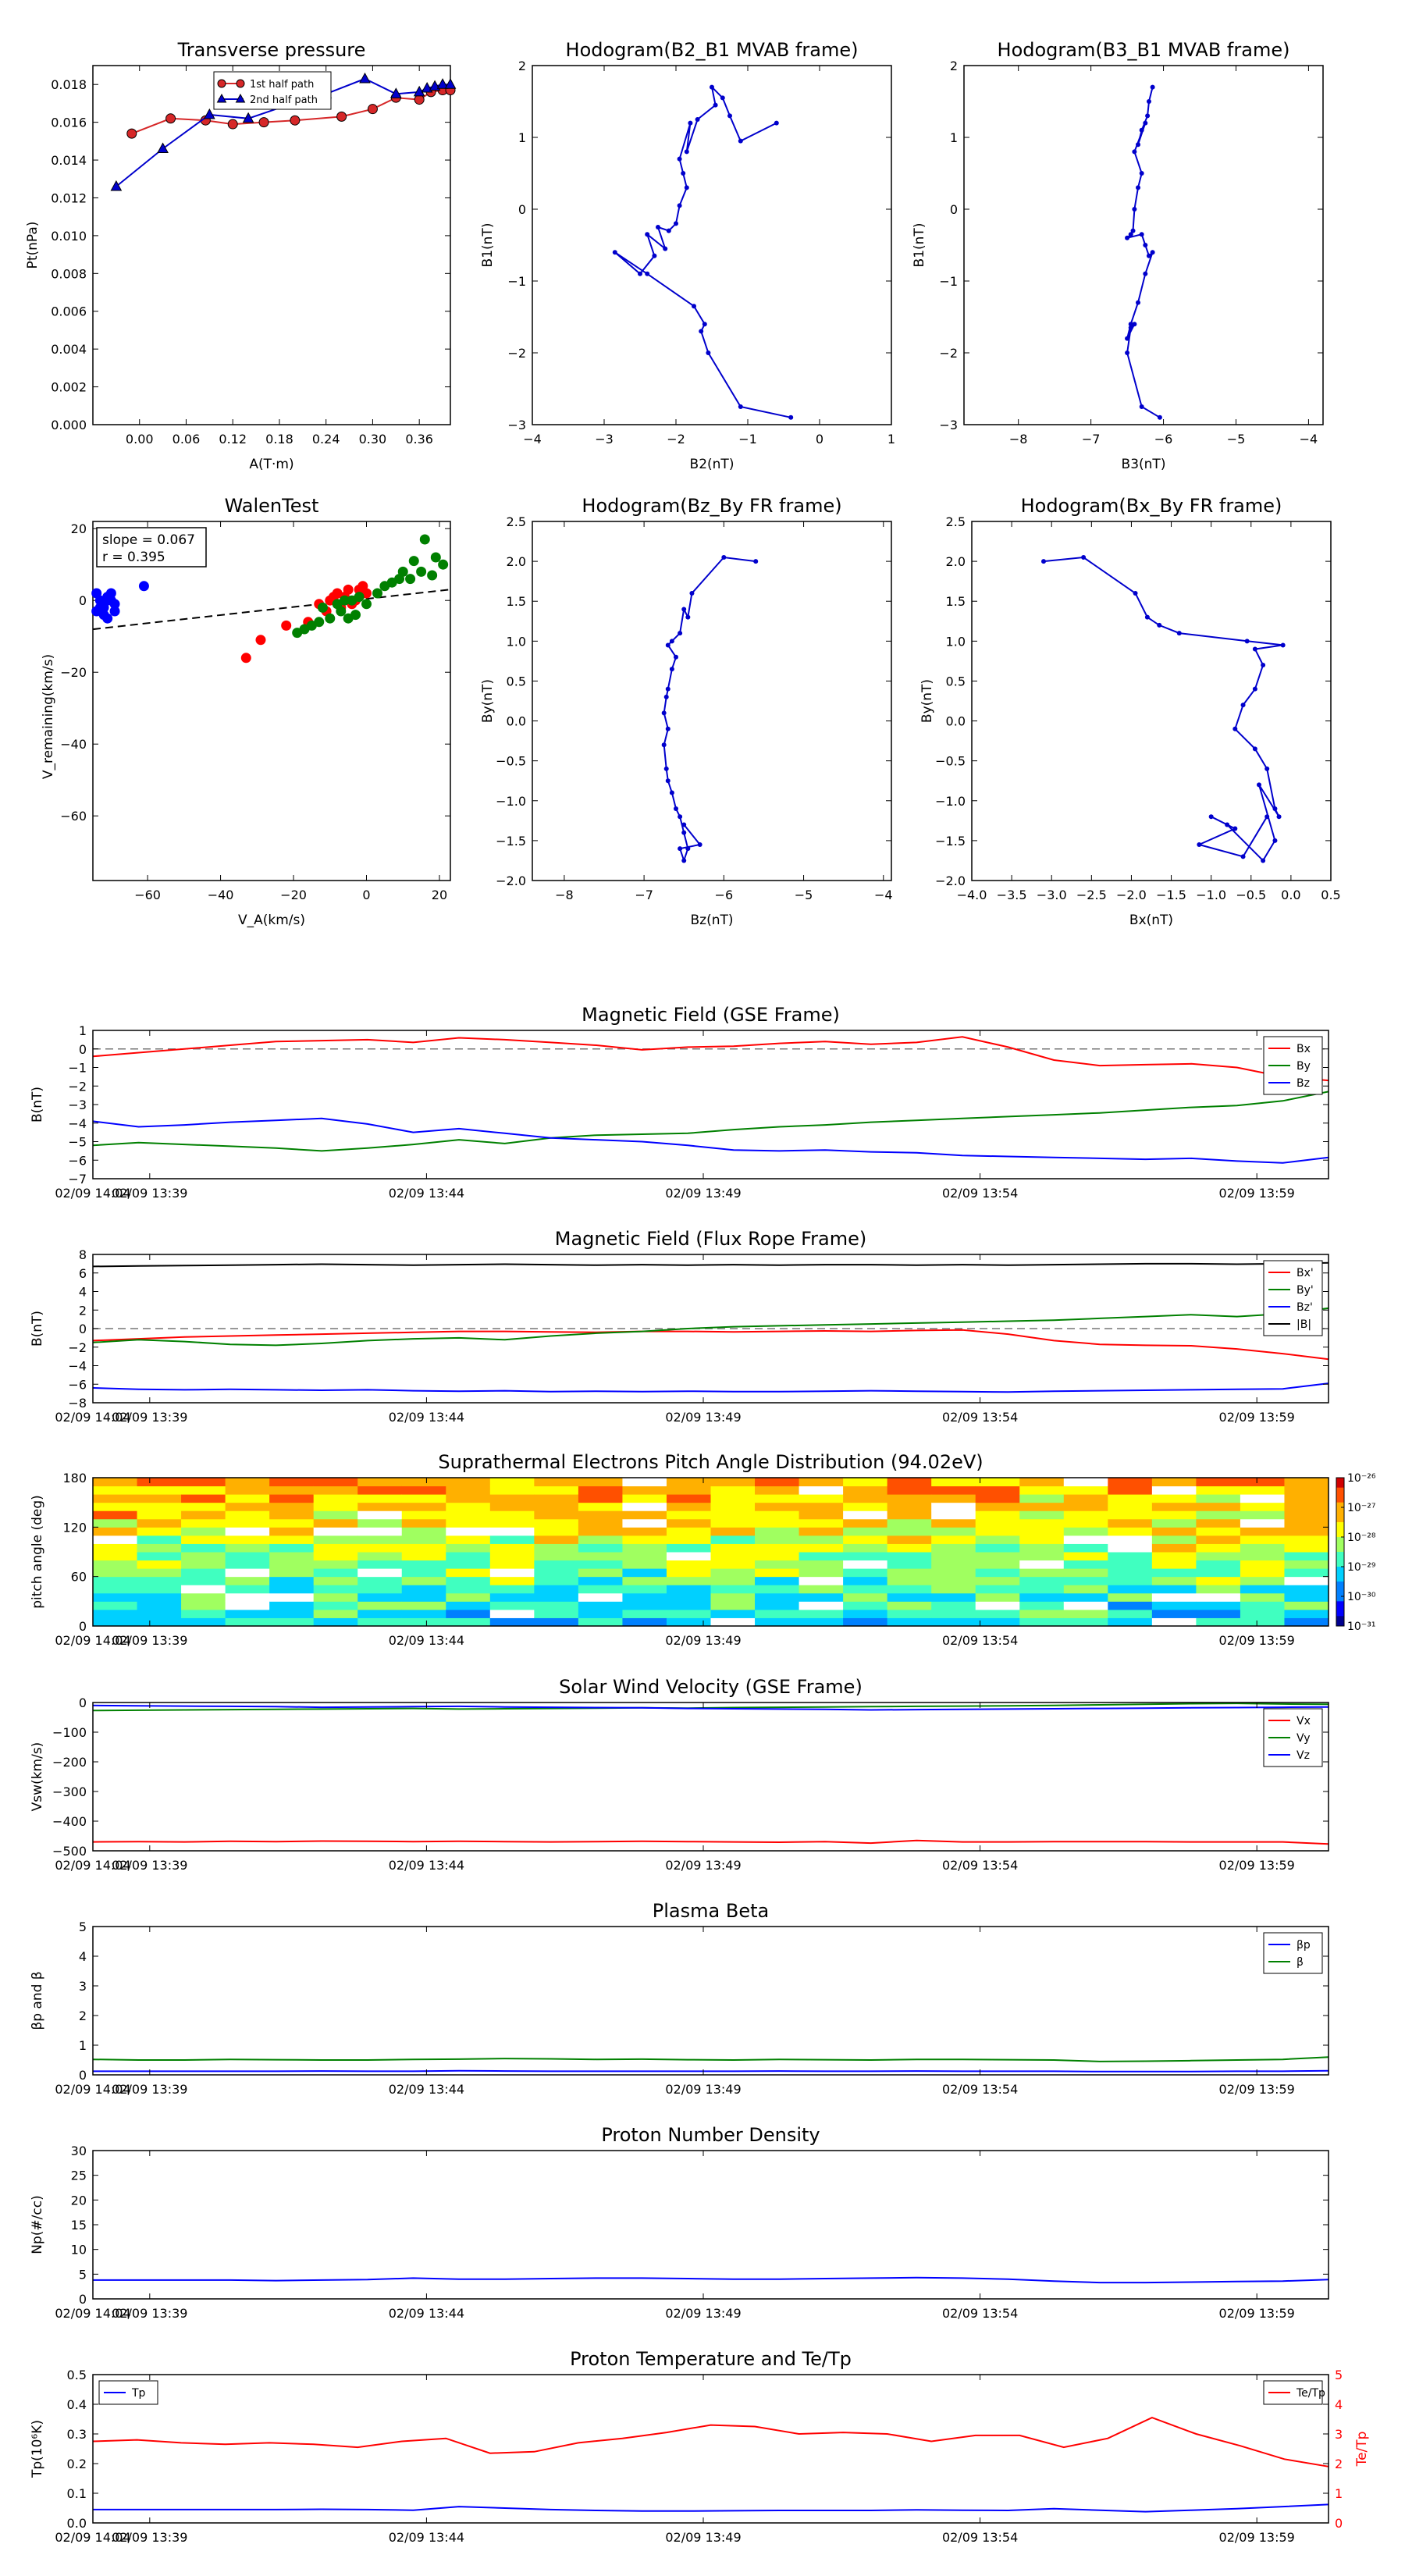  What do you see at coordinates (233, 439) in the screenshot?
I see `x-tick-label: 0.12` at bounding box center [233, 439].